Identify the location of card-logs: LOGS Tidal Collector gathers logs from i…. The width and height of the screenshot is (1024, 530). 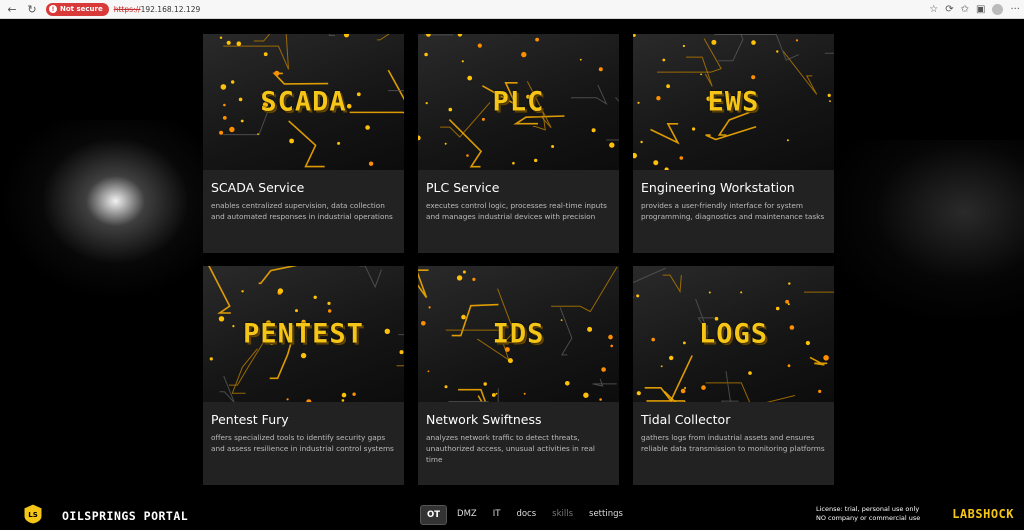
(733, 375).